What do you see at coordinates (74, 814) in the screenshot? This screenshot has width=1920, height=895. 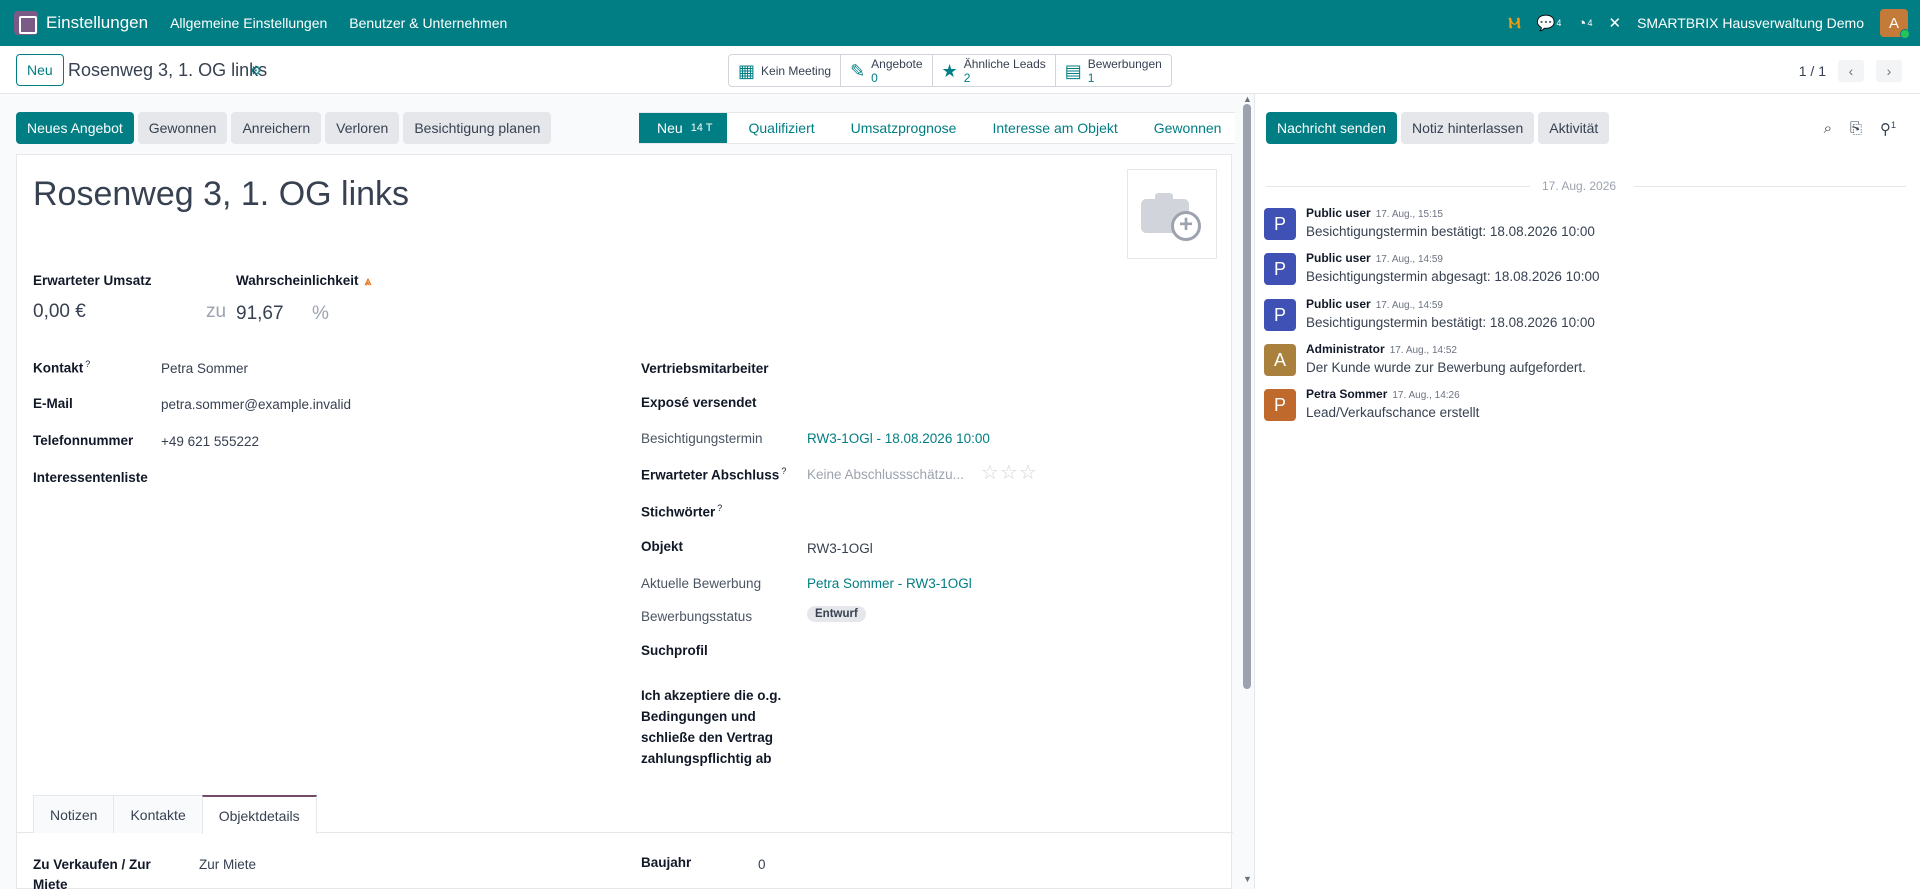 I see `tab-notes: Notizen` at bounding box center [74, 814].